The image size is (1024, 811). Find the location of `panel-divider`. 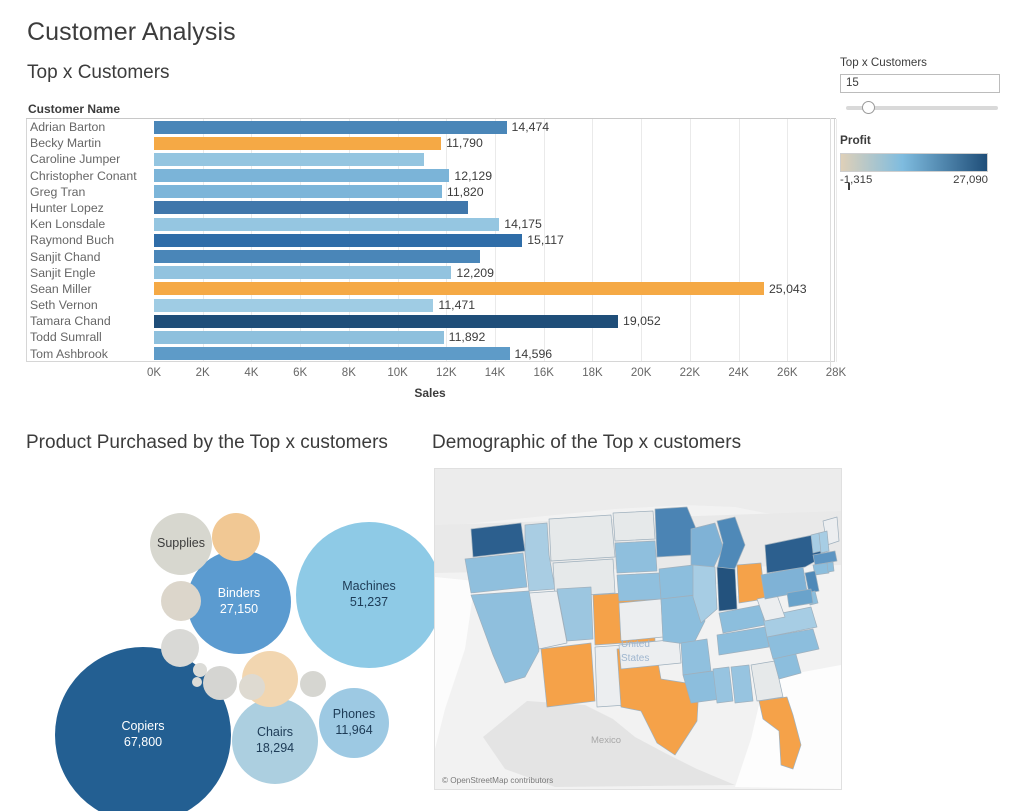

panel-divider is located at coordinates (830, 243).